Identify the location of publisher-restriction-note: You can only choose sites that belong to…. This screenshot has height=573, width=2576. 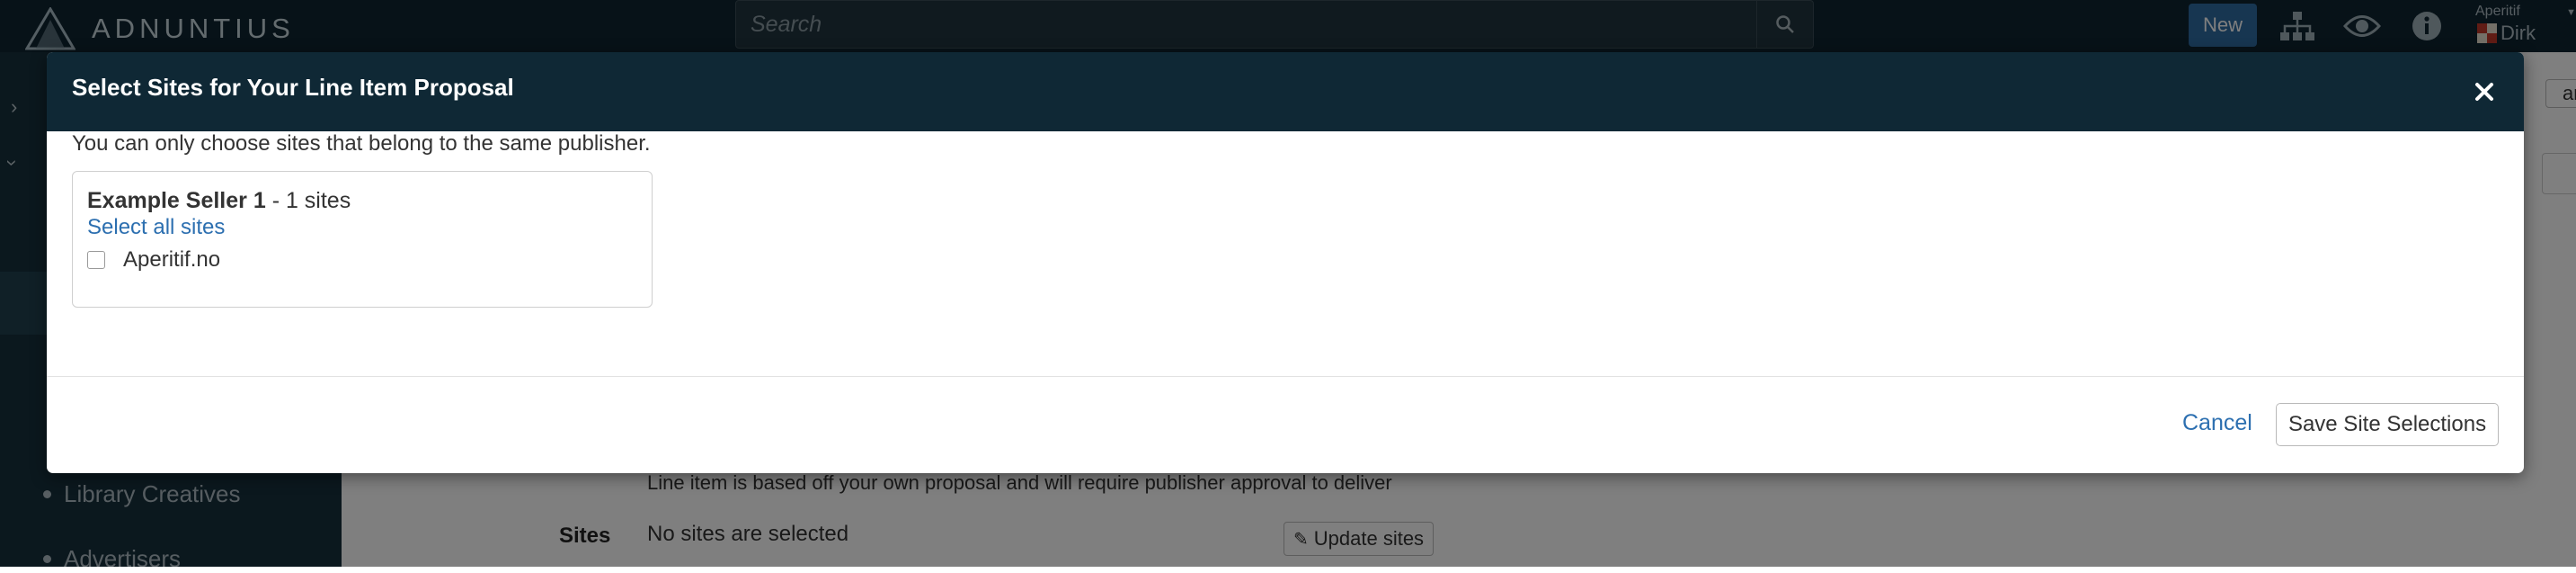
(361, 143).